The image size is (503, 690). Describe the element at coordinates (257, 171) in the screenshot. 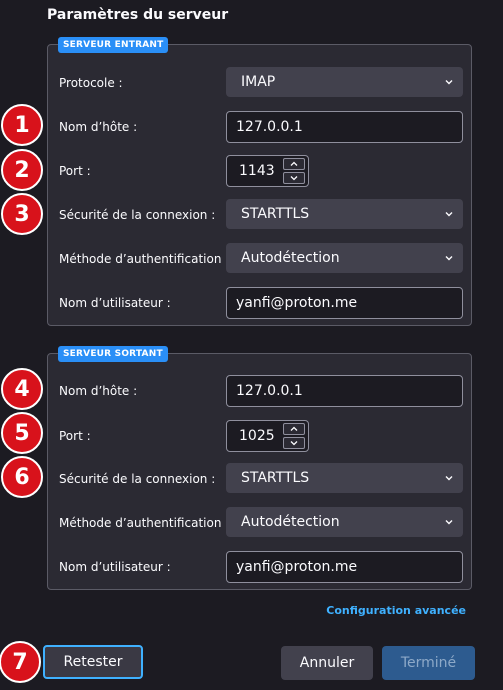

I see `incoming-port-value: 1143` at that location.